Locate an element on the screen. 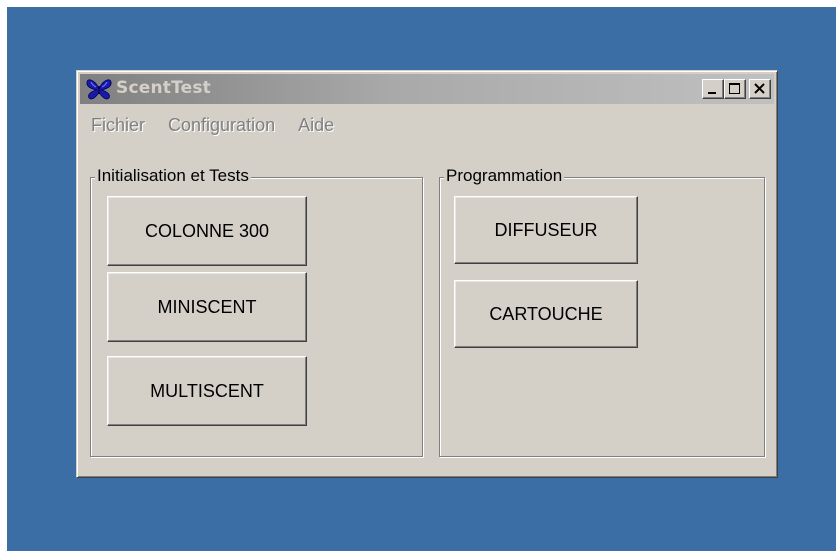  title-bar: ScentTest is located at coordinates (427, 89).